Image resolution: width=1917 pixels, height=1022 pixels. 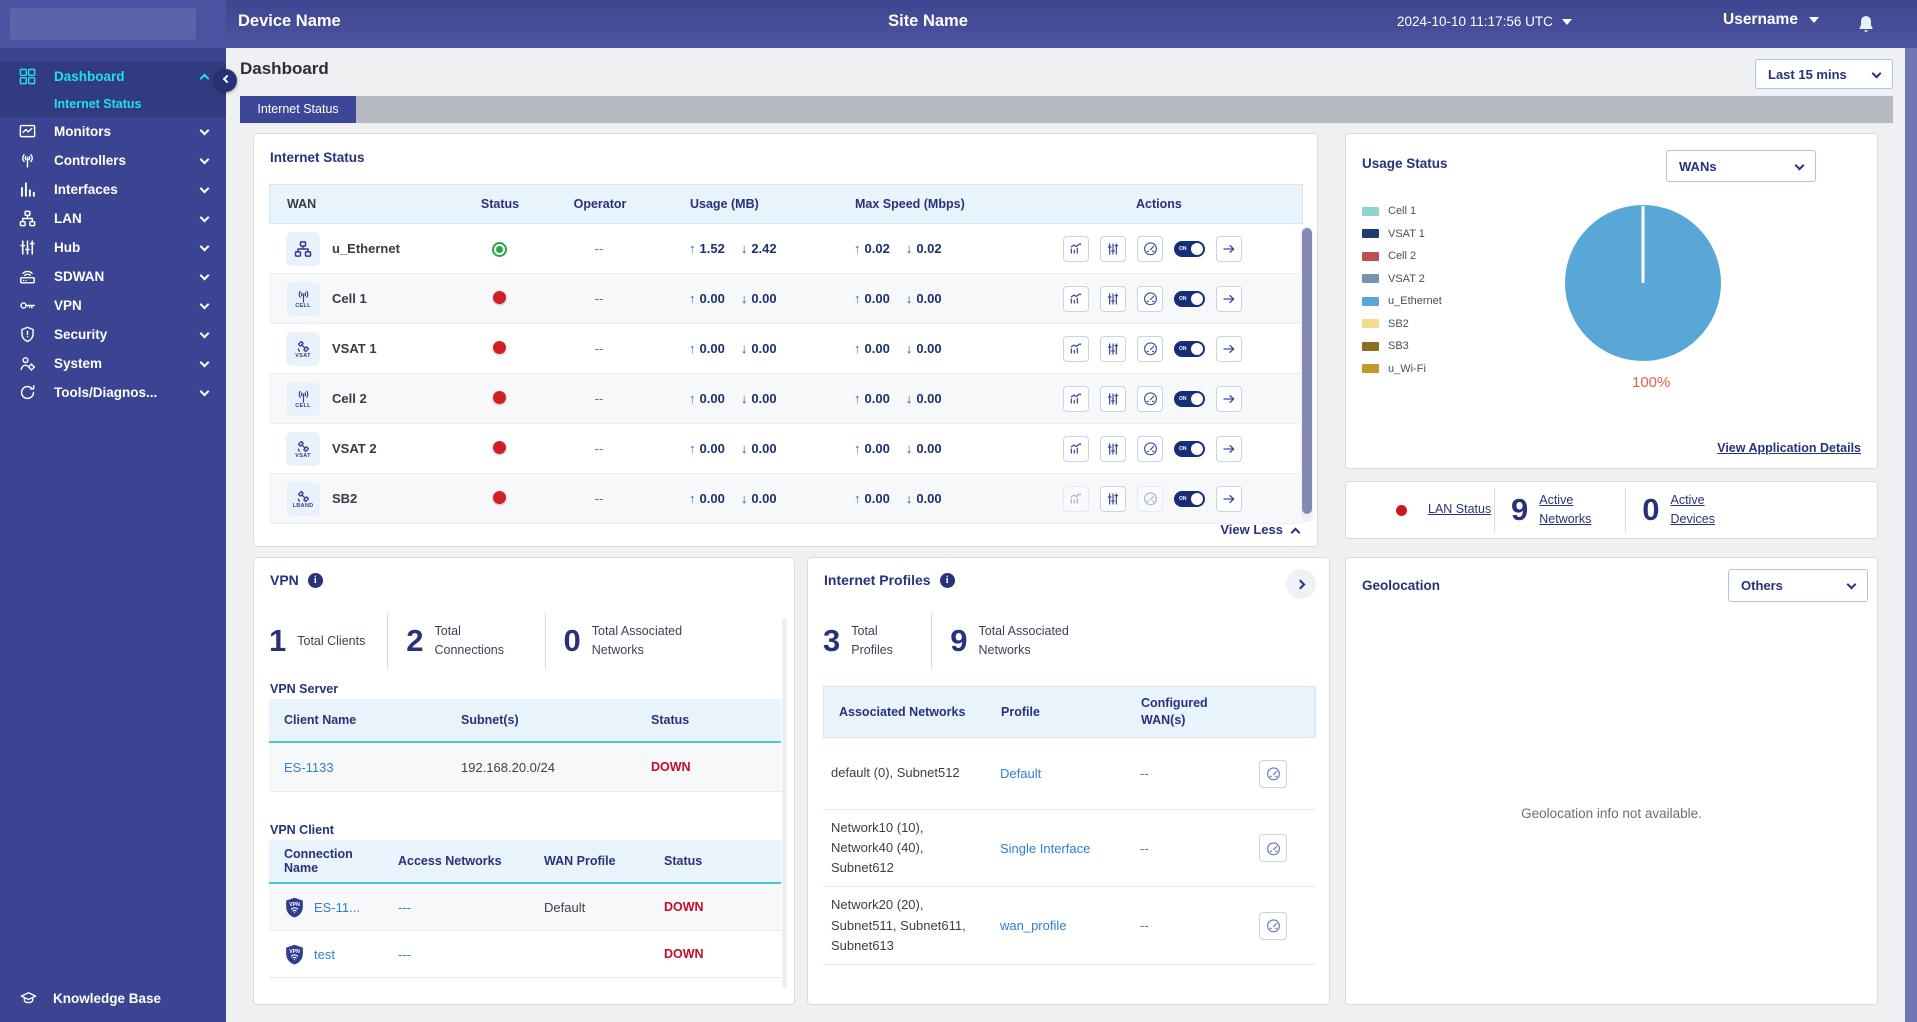 I want to click on notifications-bell-icon, so click(x=1866, y=24).